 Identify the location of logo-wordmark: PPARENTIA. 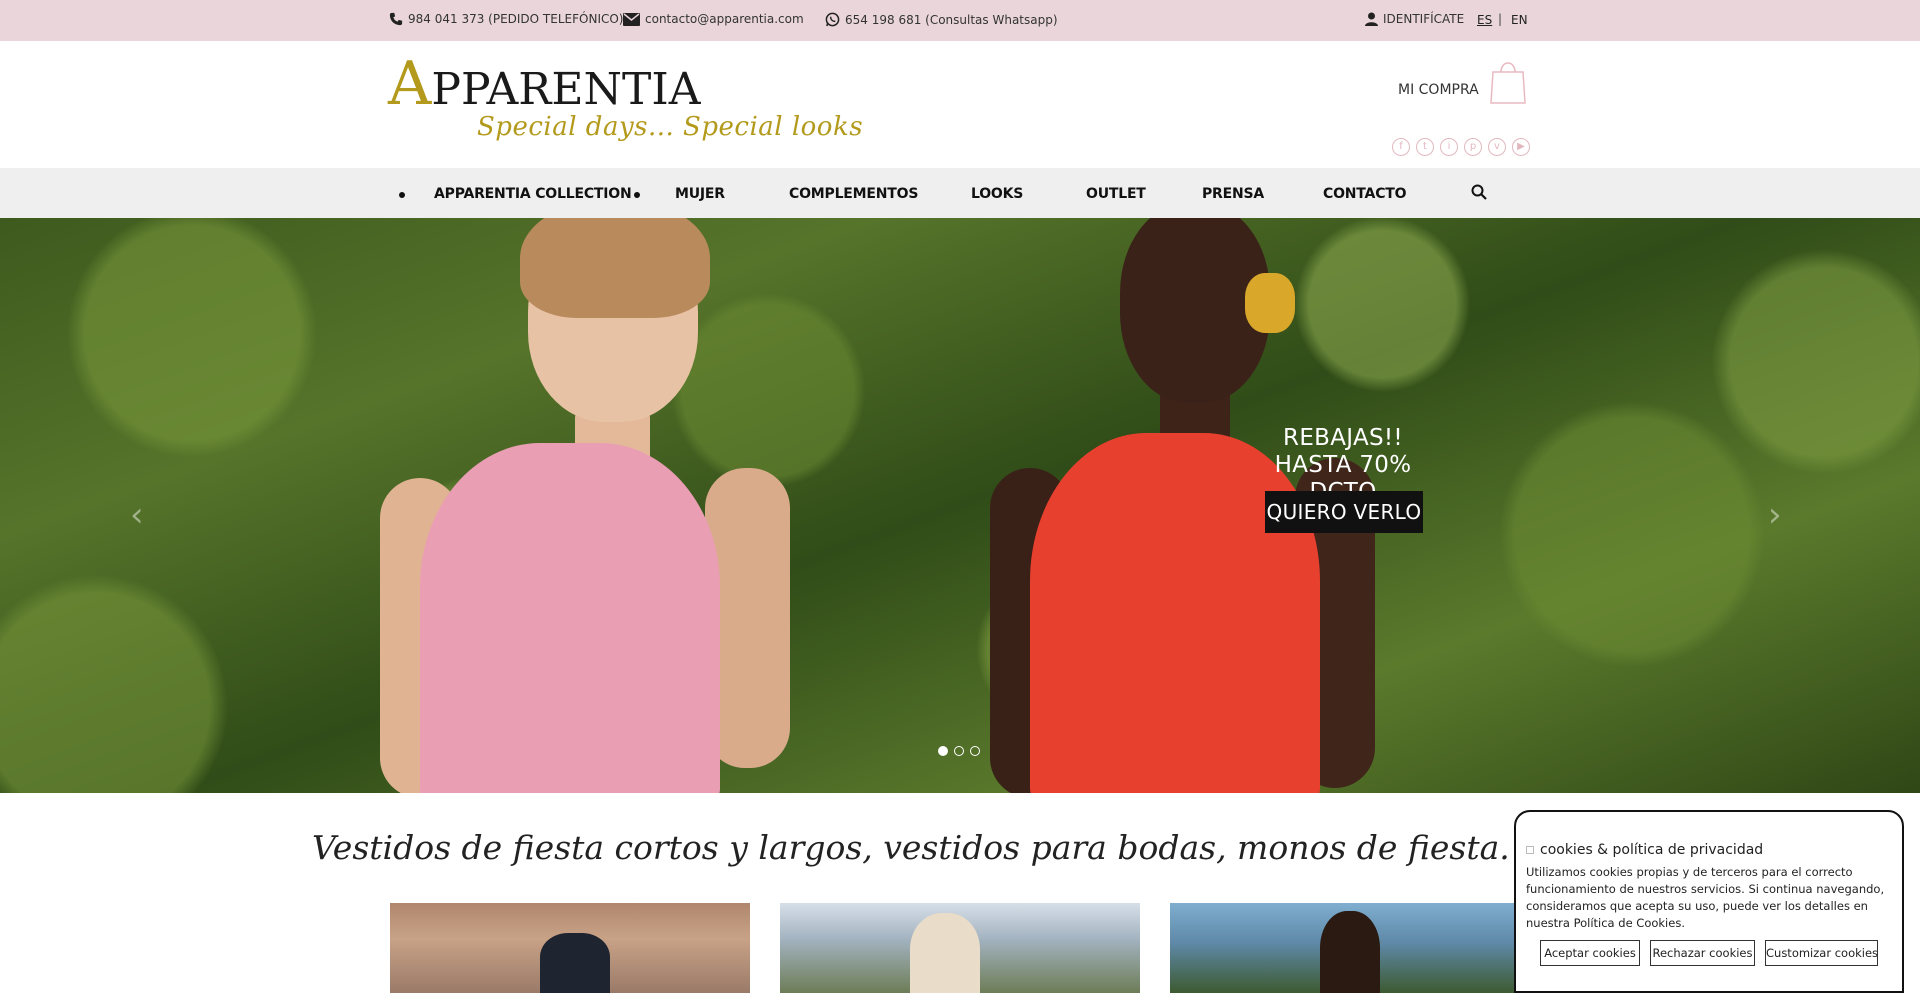
(566, 89).